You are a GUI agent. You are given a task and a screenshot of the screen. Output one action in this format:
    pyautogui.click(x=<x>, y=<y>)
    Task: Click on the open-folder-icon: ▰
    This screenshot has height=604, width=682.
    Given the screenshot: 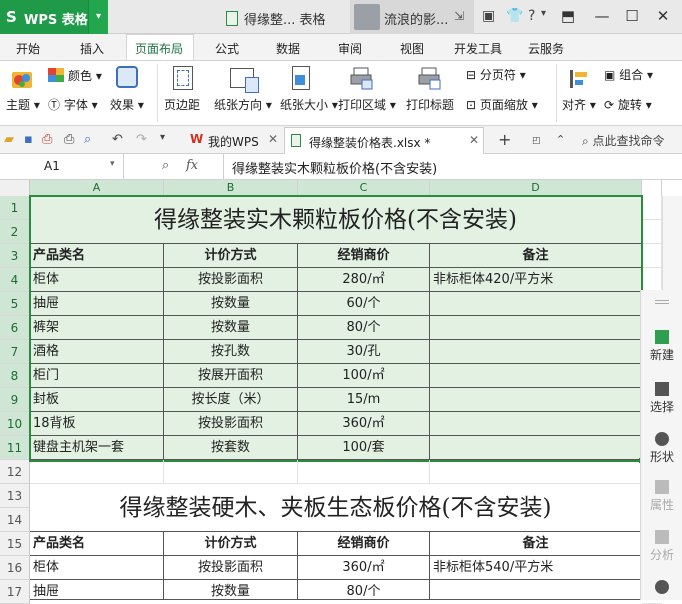 What is the action you would take?
    pyautogui.click(x=9, y=139)
    